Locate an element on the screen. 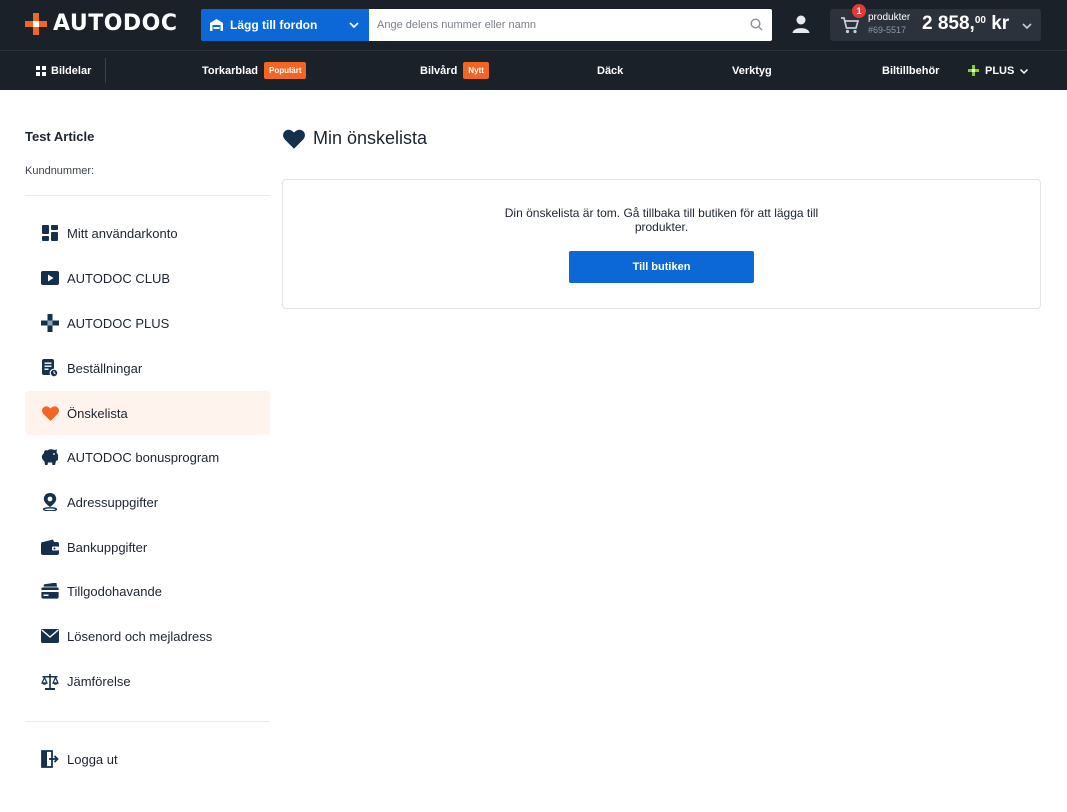 The width and height of the screenshot is (1067, 812). autodoc-logo: AUTODOC is located at coordinates (101, 24).